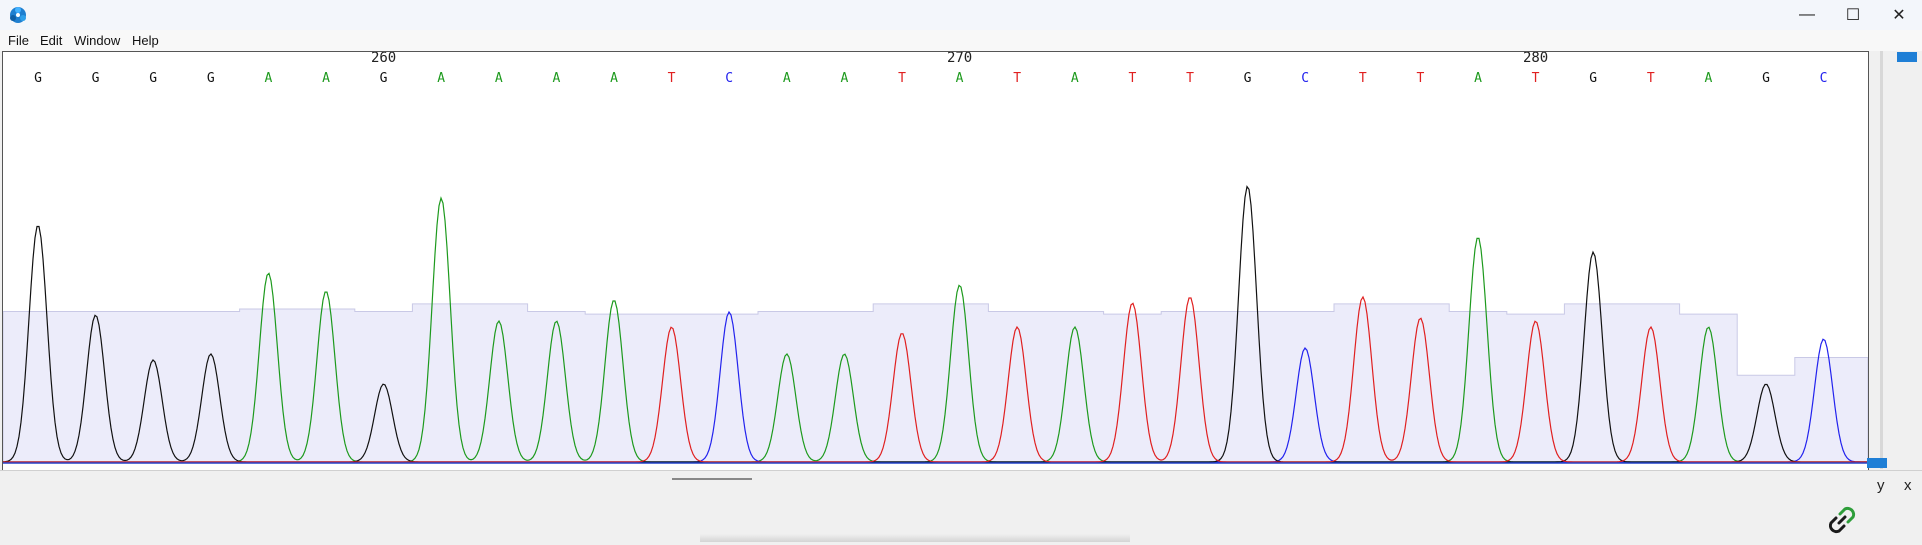  Describe the element at coordinates (145, 40) in the screenshot. I see `menu-help: Help` at that location.